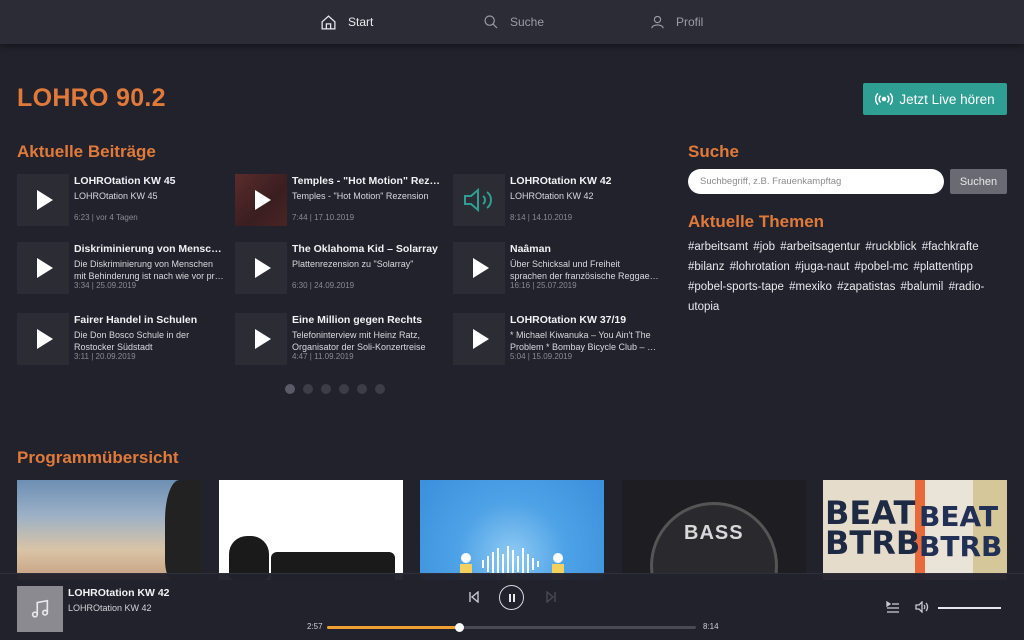 The image size is (1024, 640). Describe the element at coordinates (149, 181) in the screenshot. I see `post-title: LOHROtation KW 45` at that location.